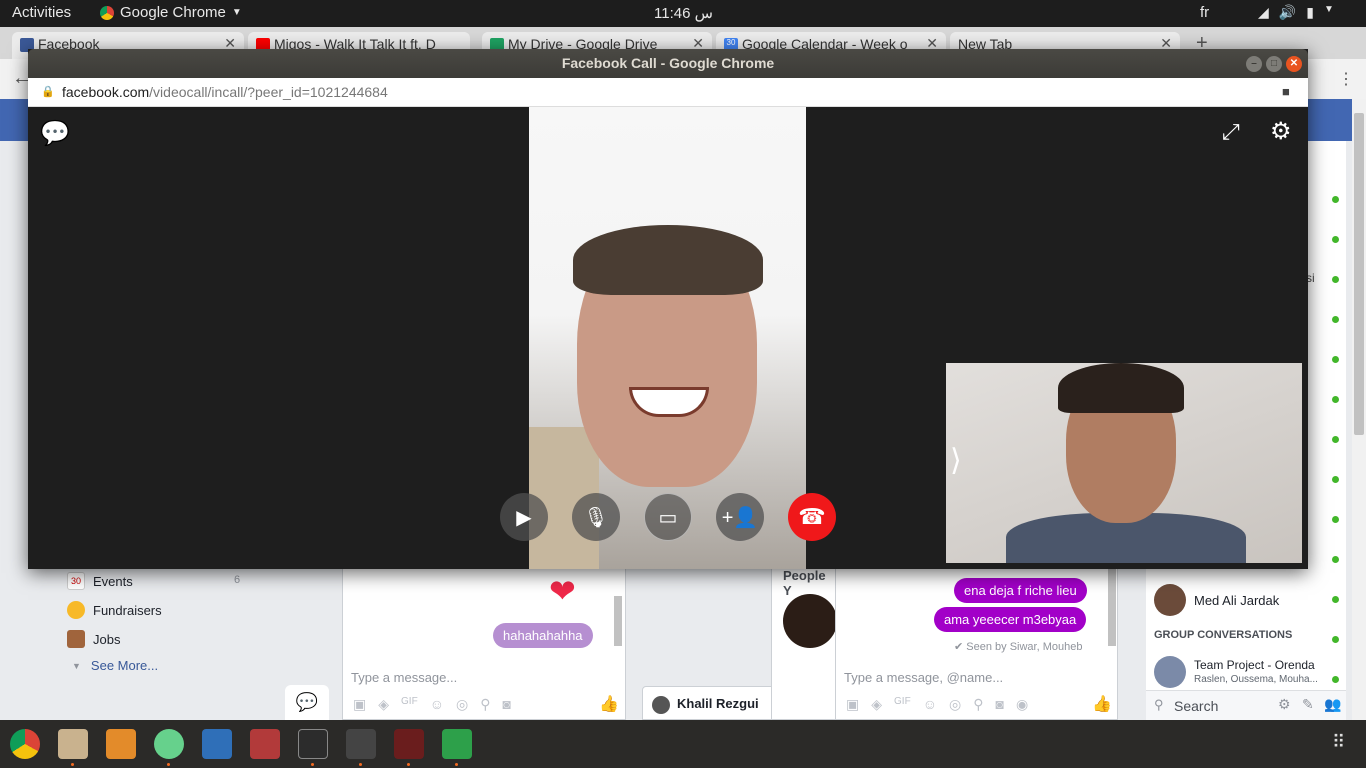 This screenshot has width=1366, height=768. Describe the element at coordinates (1296, 12) in the screenshot. I see `system-tray: ◢ 🔊 ▮ ▼` at that location.